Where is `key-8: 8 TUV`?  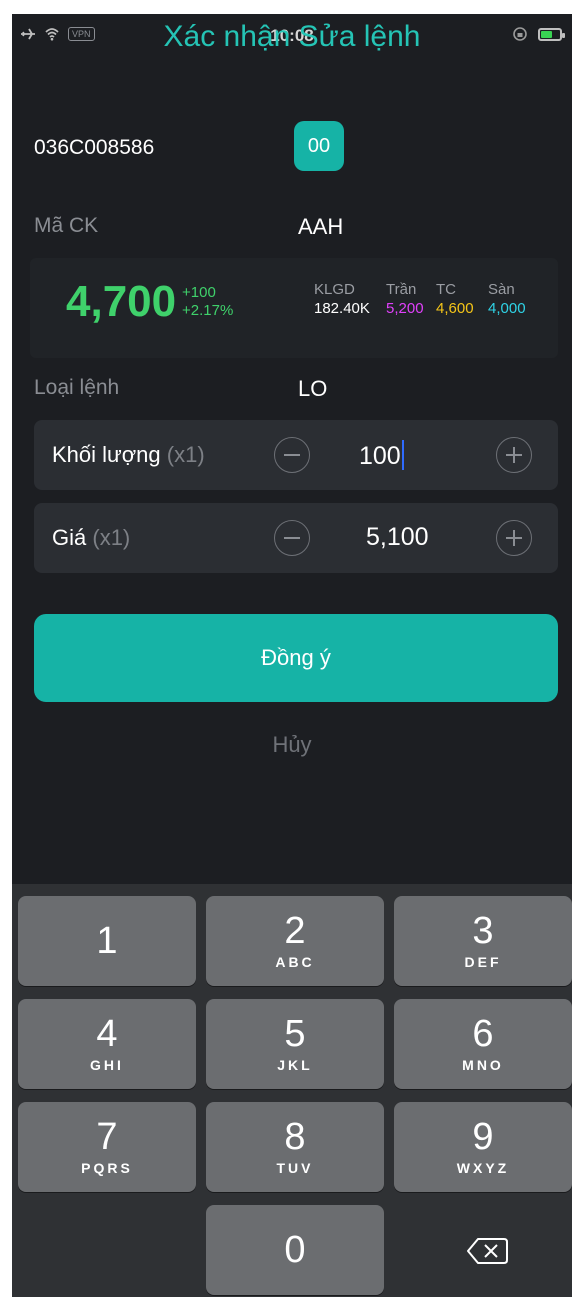
key-8: 8 TUV is located at coordinates (295, 1147).